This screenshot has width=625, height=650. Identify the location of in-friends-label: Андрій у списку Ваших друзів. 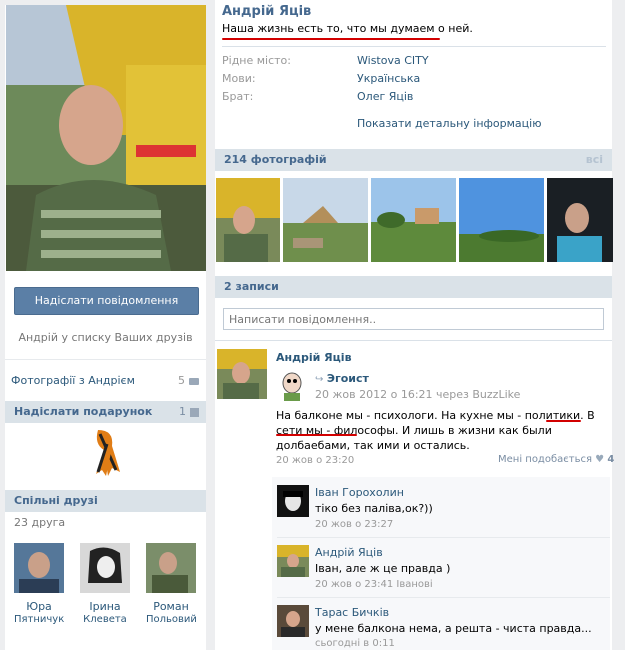
(105, 337).